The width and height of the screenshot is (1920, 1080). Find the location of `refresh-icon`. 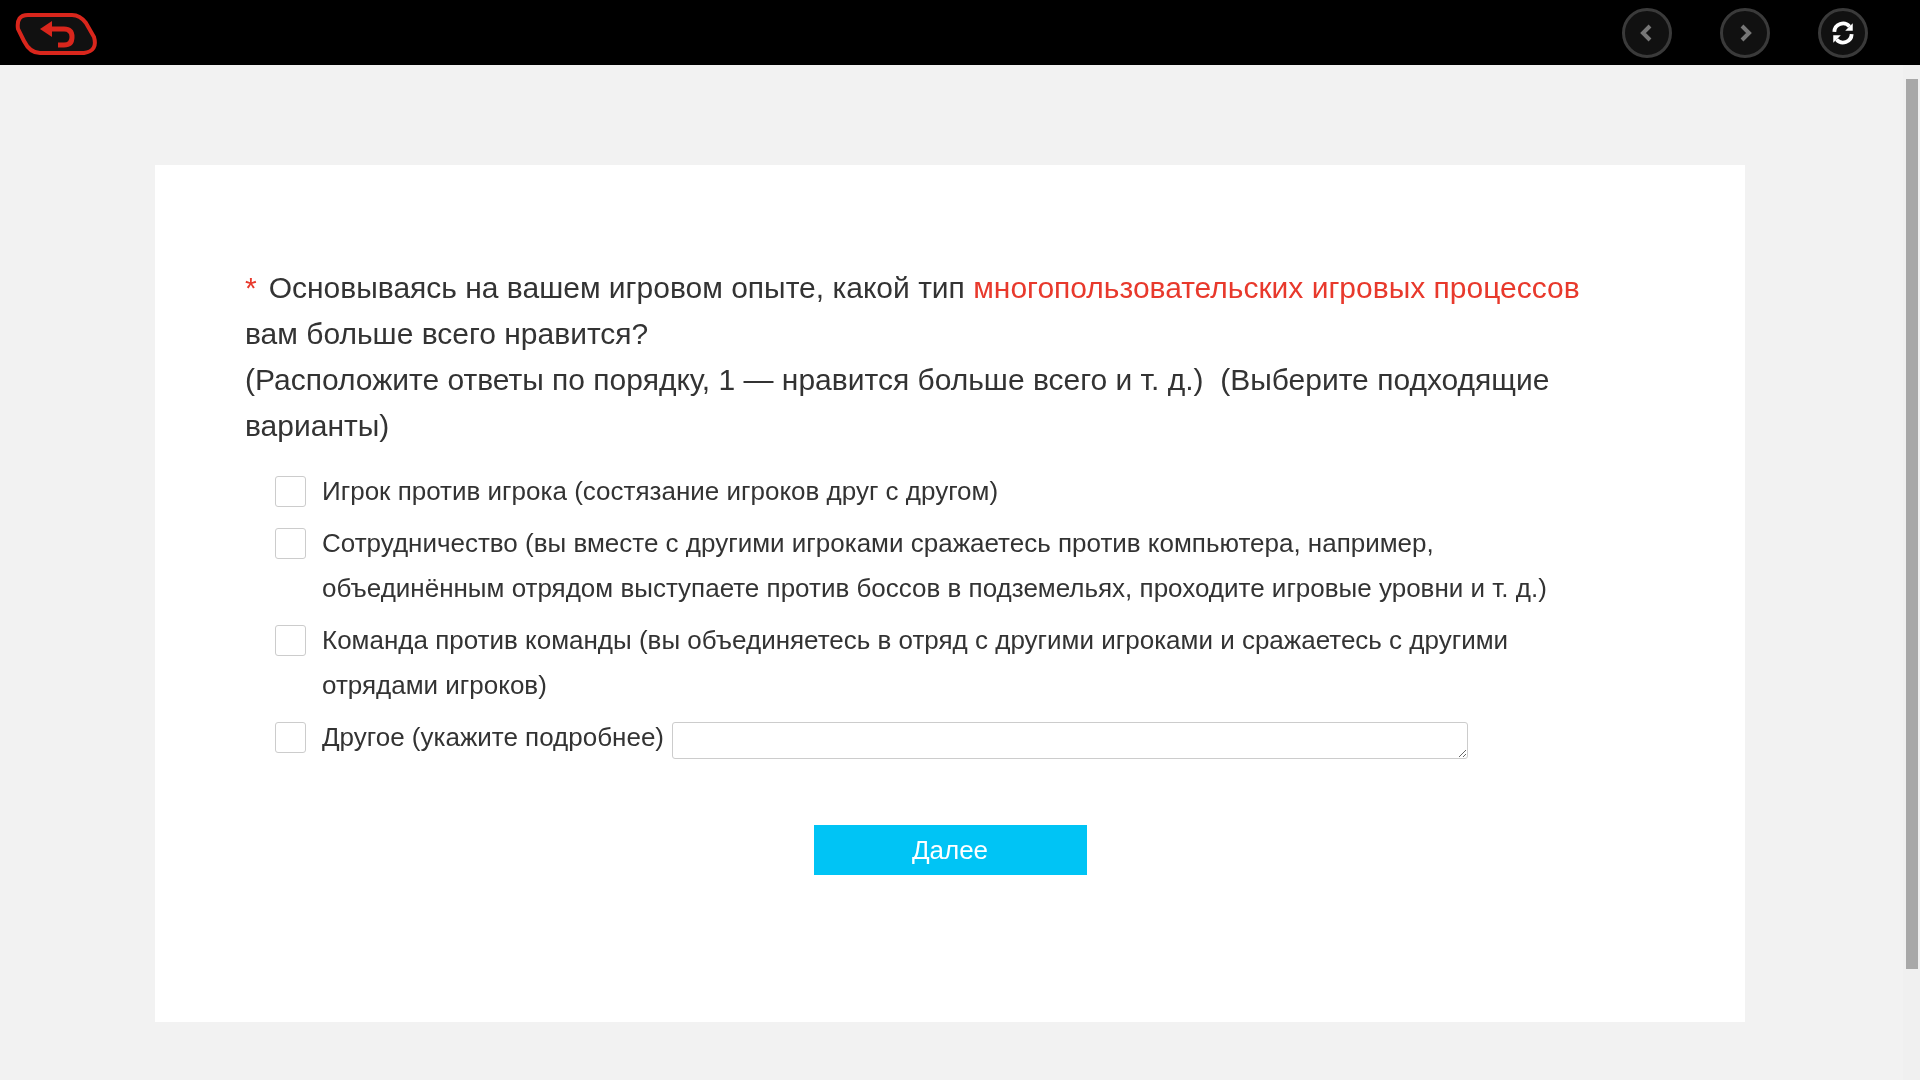

refresh-icon is located at coordinates (1843, 32).